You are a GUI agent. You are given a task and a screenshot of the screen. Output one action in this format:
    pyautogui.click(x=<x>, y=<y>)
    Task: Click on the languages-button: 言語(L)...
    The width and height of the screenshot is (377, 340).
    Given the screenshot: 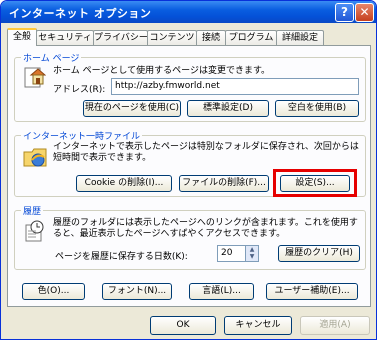 What is the action you would take?
    pyautogui.click(x=221, y=291)
    